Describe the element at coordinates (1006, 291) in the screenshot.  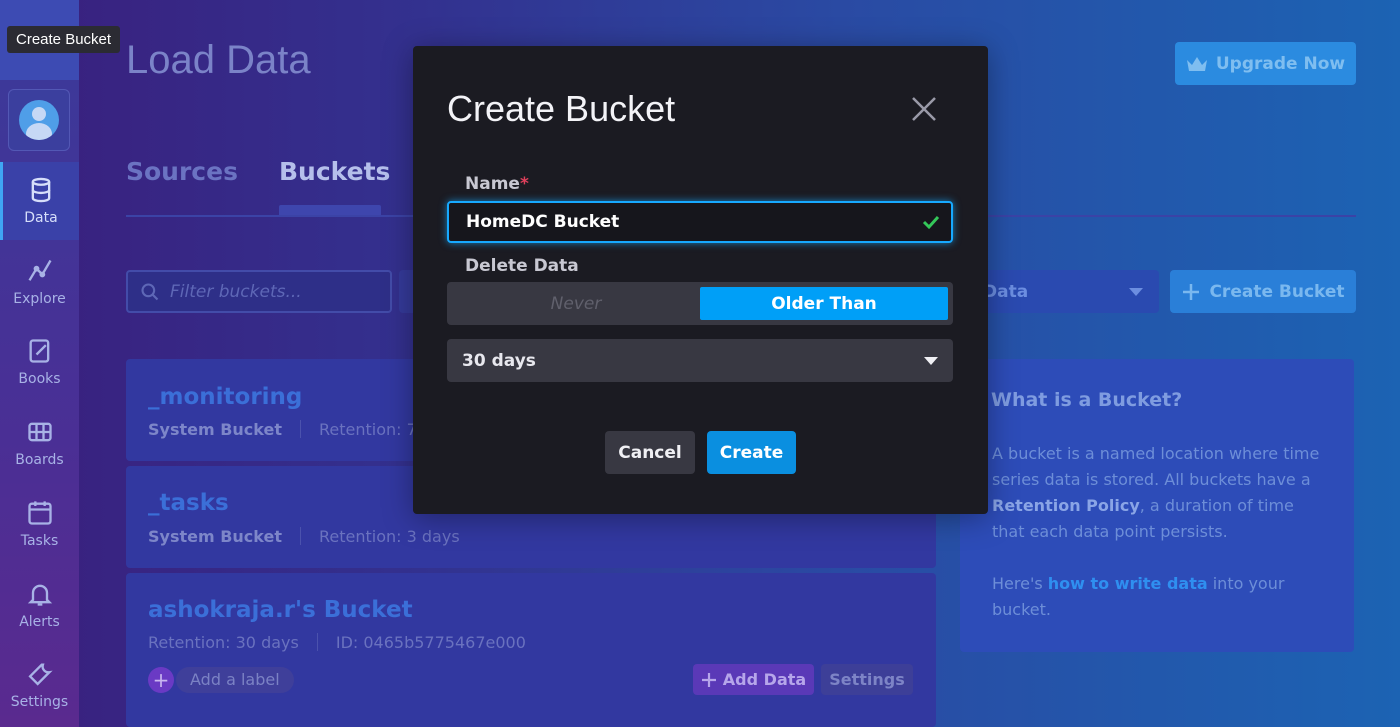
I see `add-data-label: Data` at that location.